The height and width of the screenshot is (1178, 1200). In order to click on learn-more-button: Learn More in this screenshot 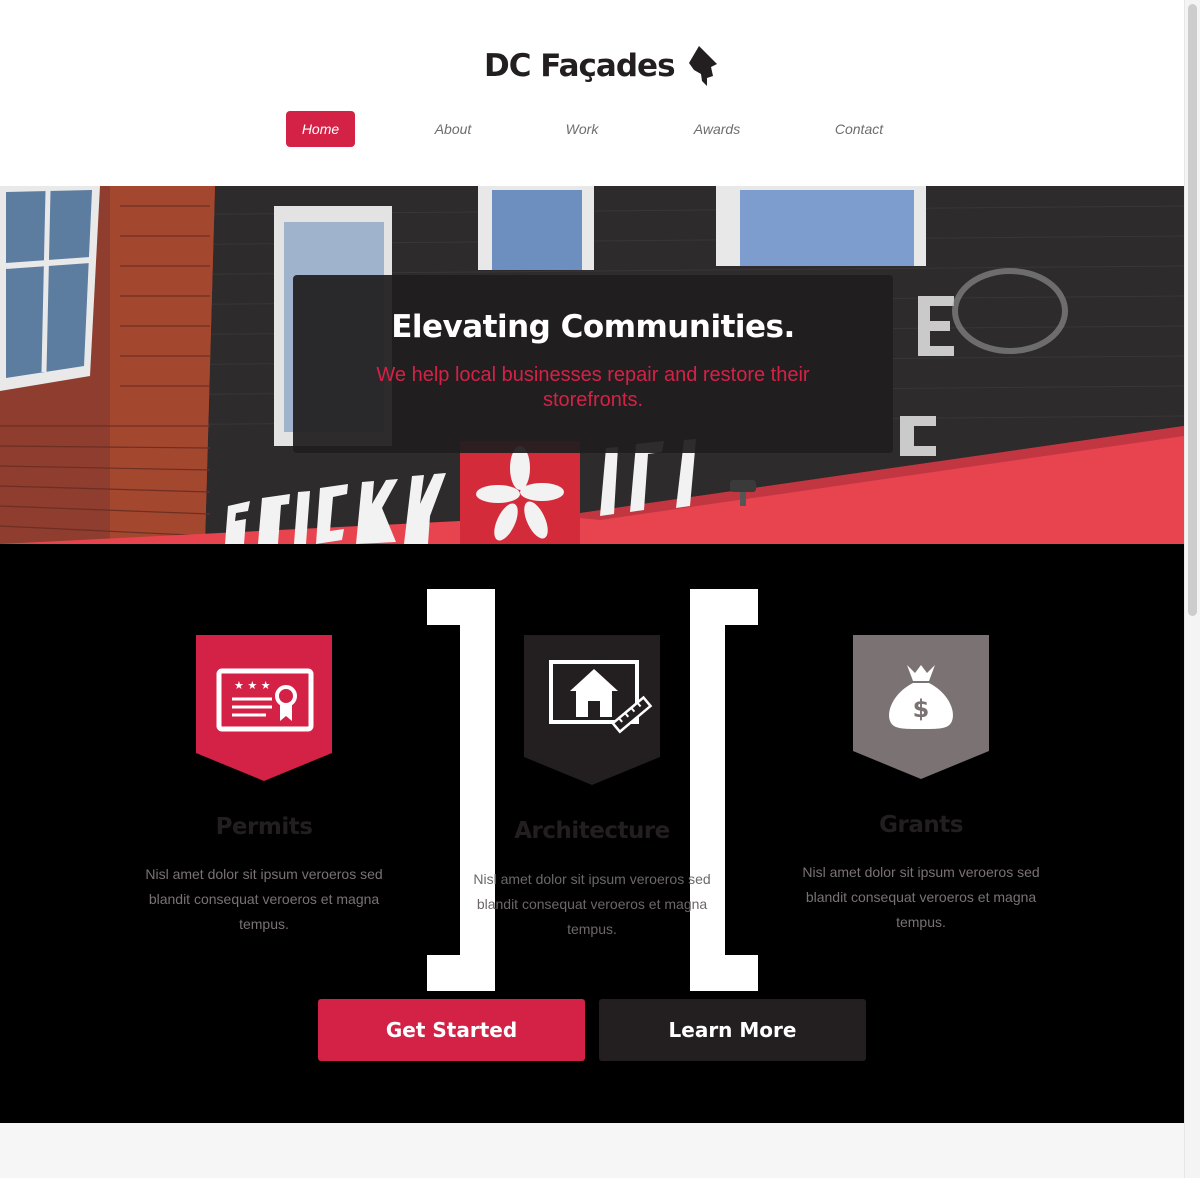, I will do `click(732, 1030)`.